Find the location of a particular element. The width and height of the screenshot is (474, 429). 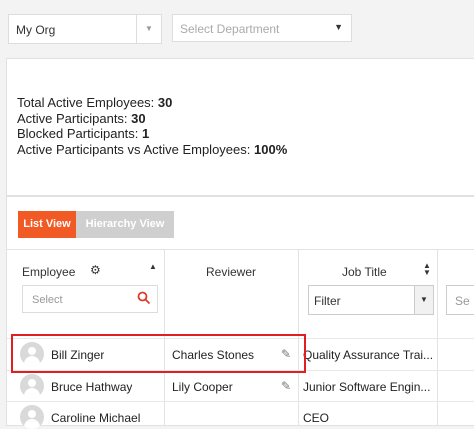

job-title-filter-select: Filter ▼ is located at coordinates (371, 300).